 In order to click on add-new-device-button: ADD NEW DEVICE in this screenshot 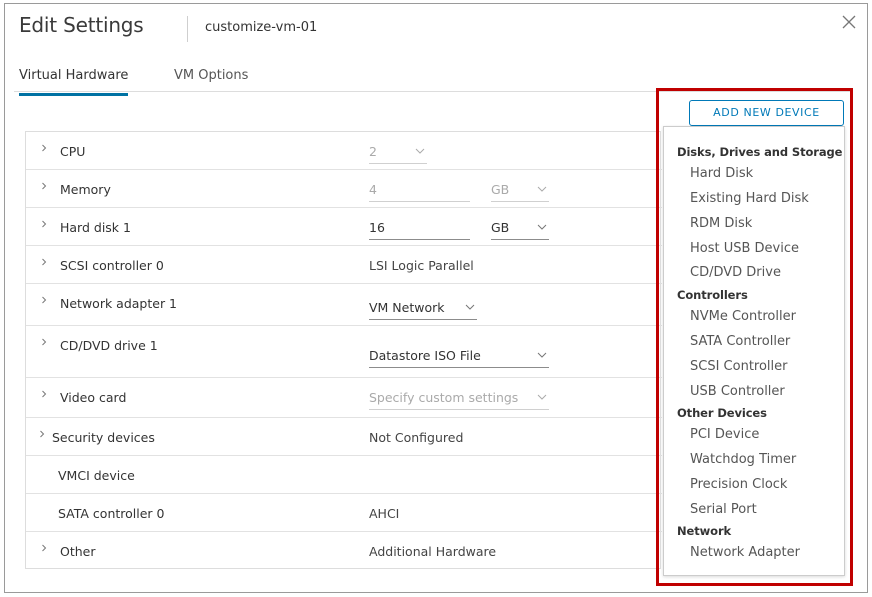, I will do `click(766, 113)`.